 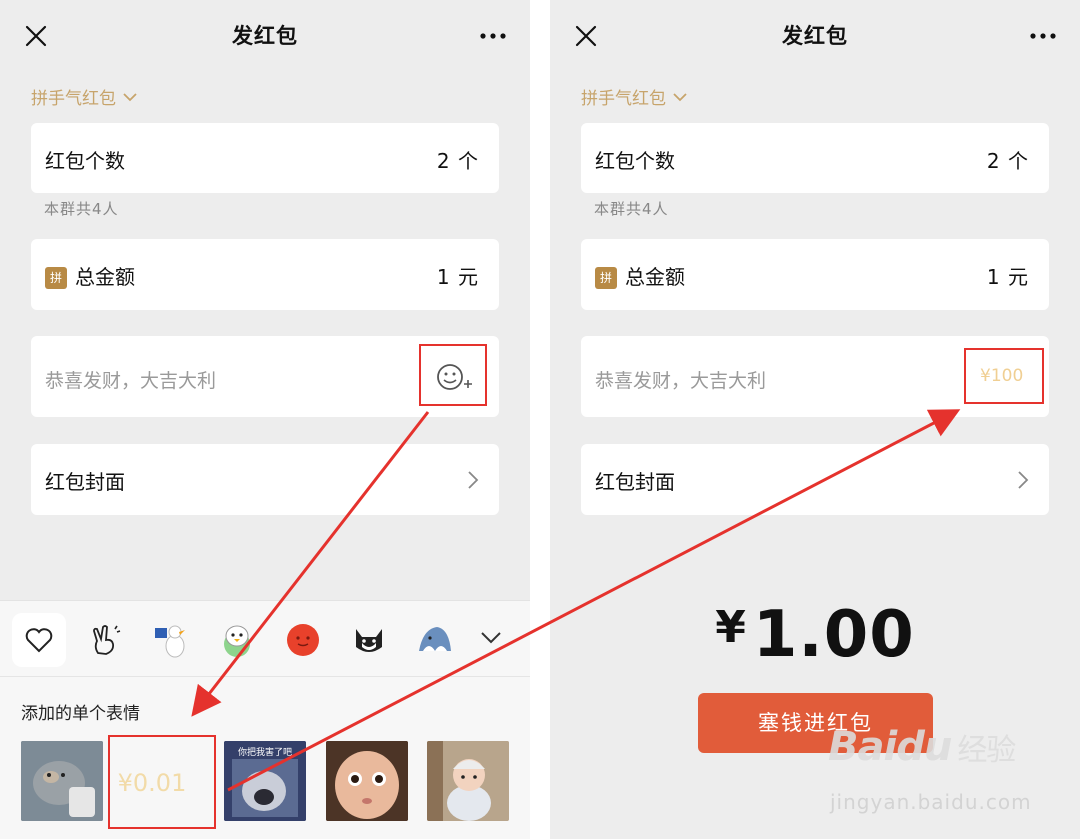 I want to click on cat-sticker-image, so click(x=62, y=781).